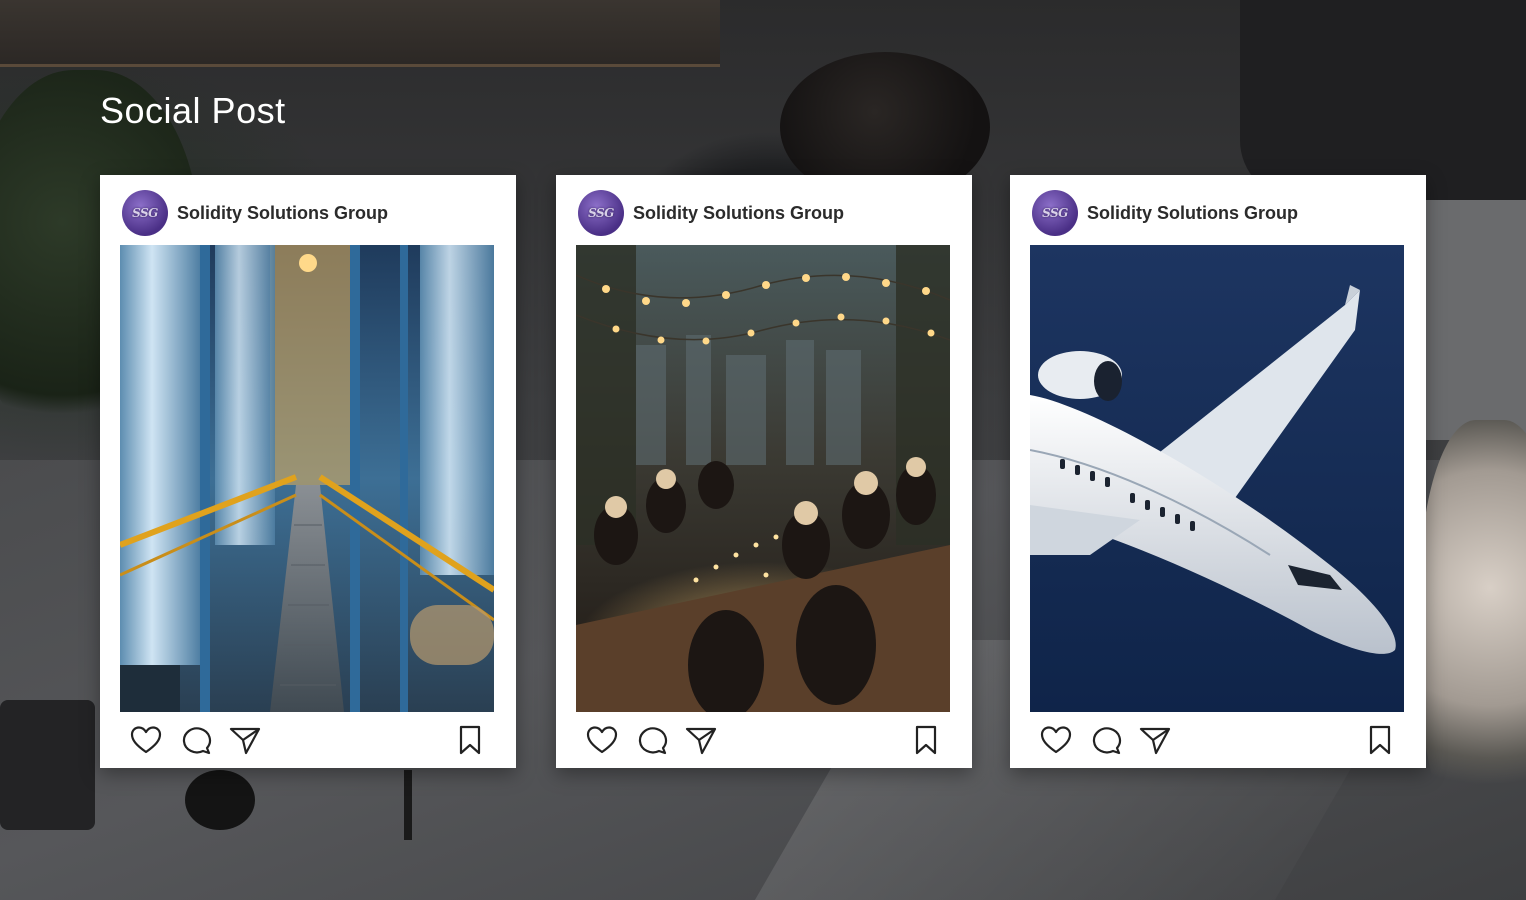  Describe the element at coordinates (1473, 320) in the screenshot. I see `paper-sheet` at that location.